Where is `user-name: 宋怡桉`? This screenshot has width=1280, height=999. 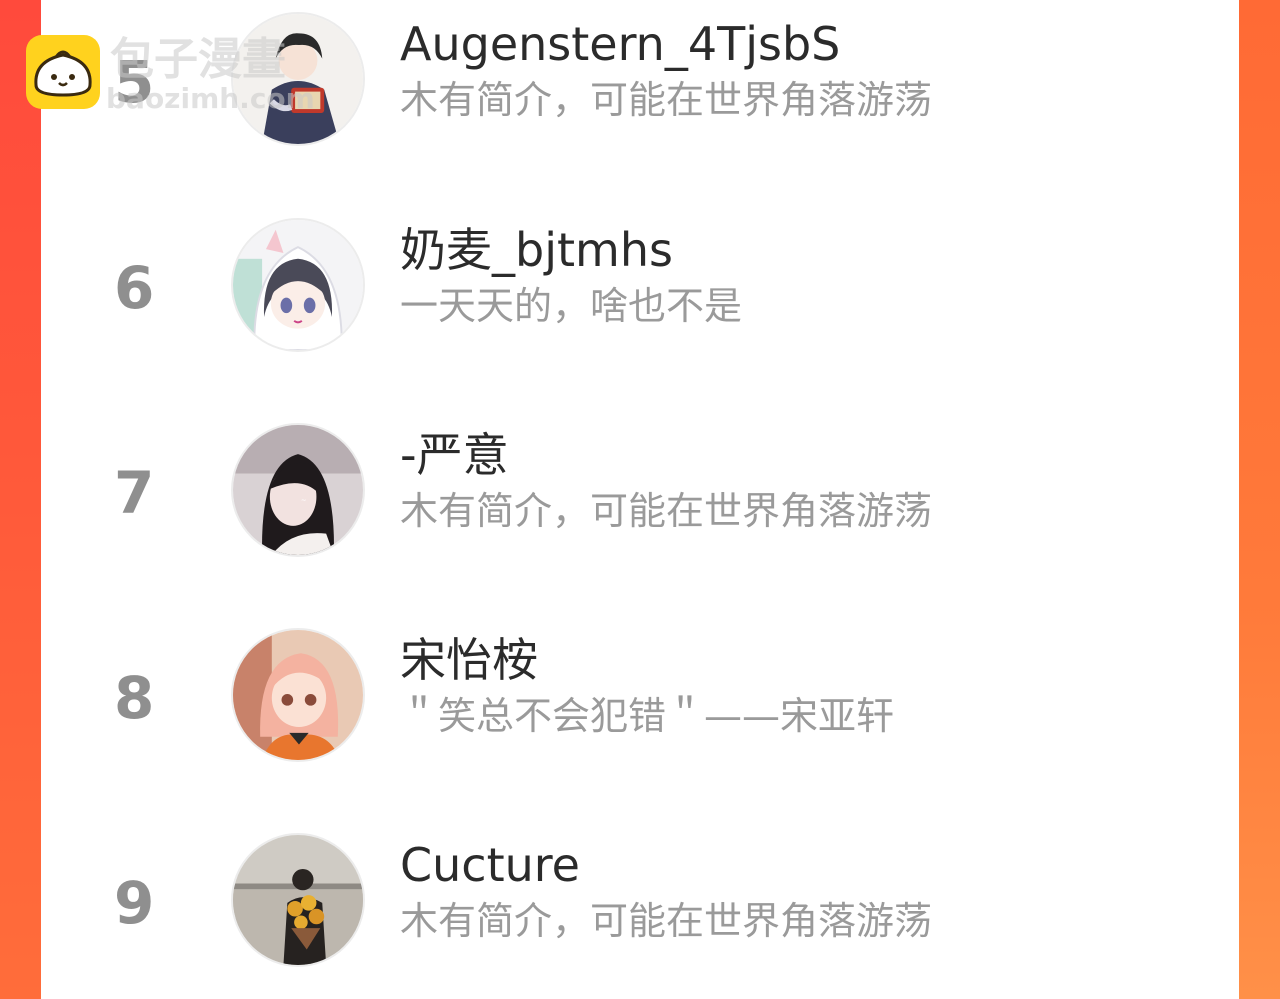 user-name: 宋怡桉 is located at coordinates (469, 660).